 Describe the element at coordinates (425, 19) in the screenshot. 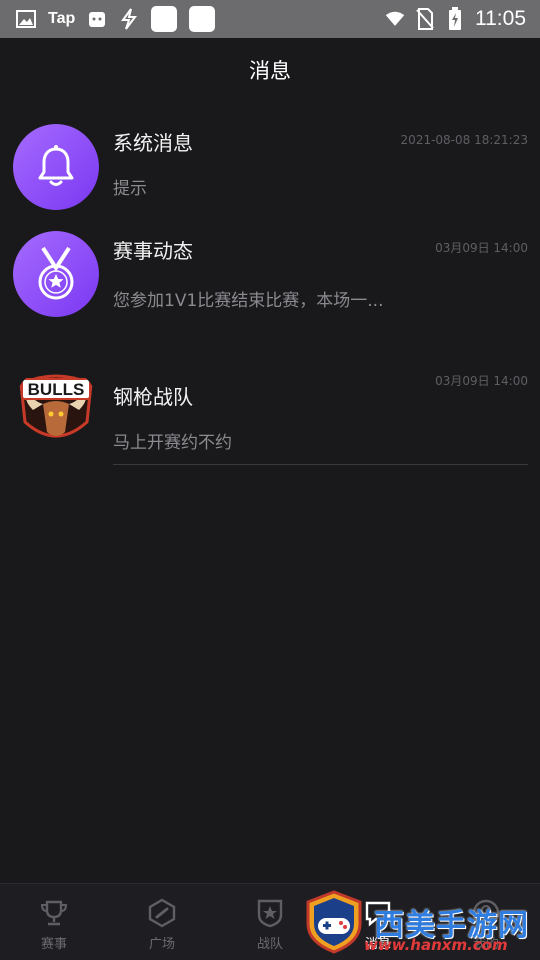

I see `no-sim-icon` at that location.